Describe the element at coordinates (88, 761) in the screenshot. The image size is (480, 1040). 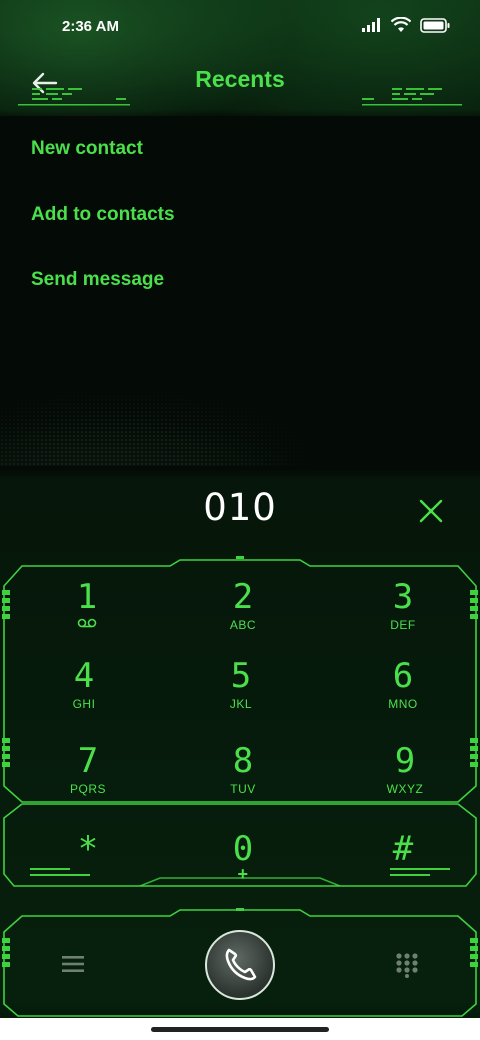
I see `key-digit: 7` at that location.